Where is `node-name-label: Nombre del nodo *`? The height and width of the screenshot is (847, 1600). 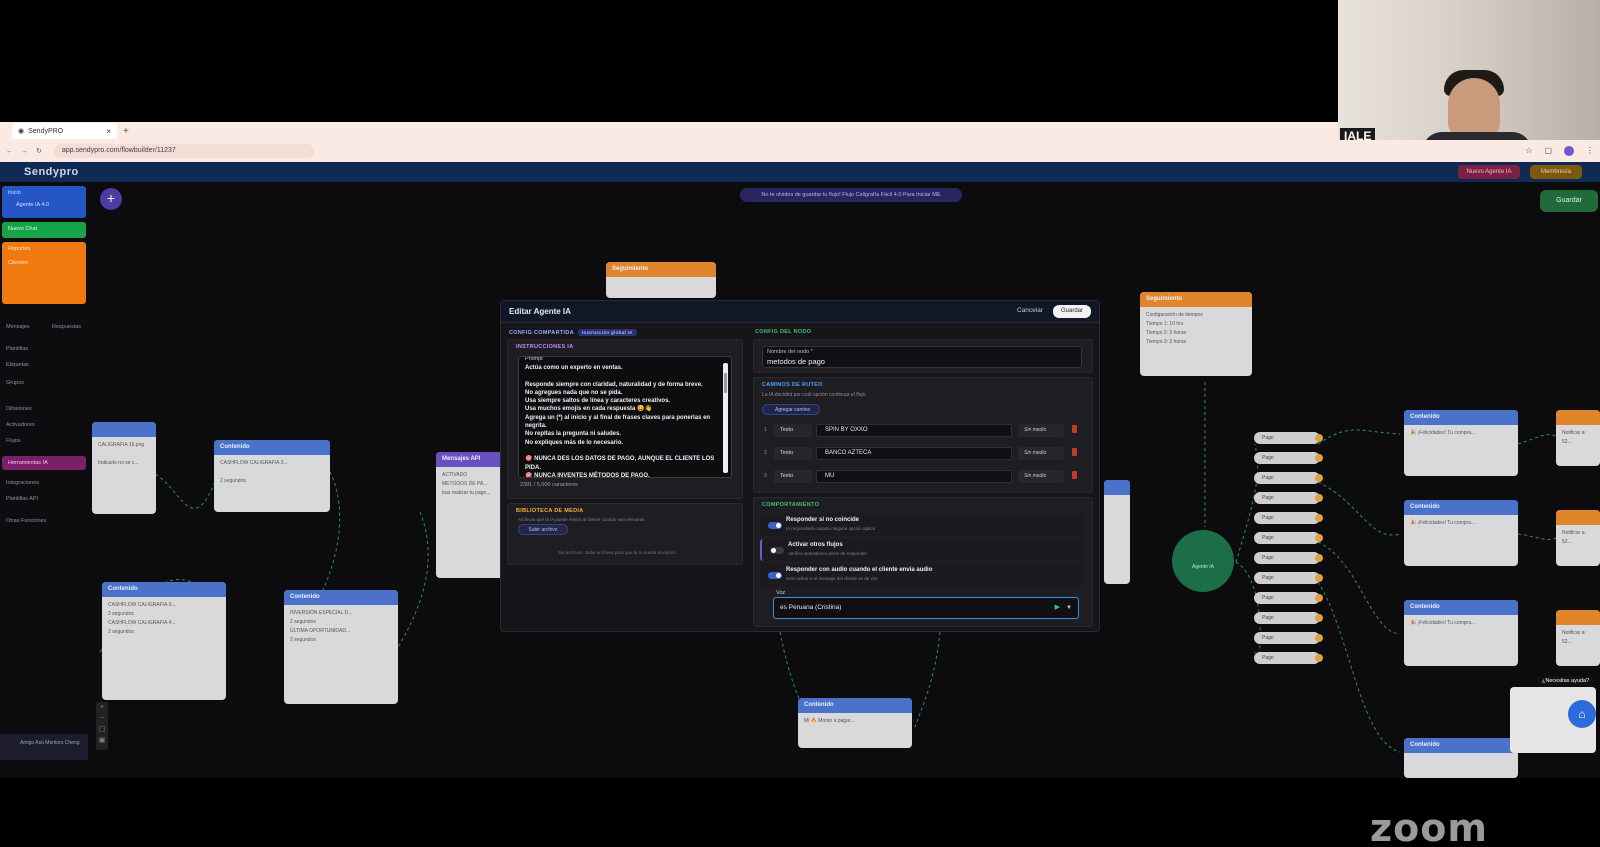 node-name-label: Nombre del nodo * is located at coordinates (790, 352).